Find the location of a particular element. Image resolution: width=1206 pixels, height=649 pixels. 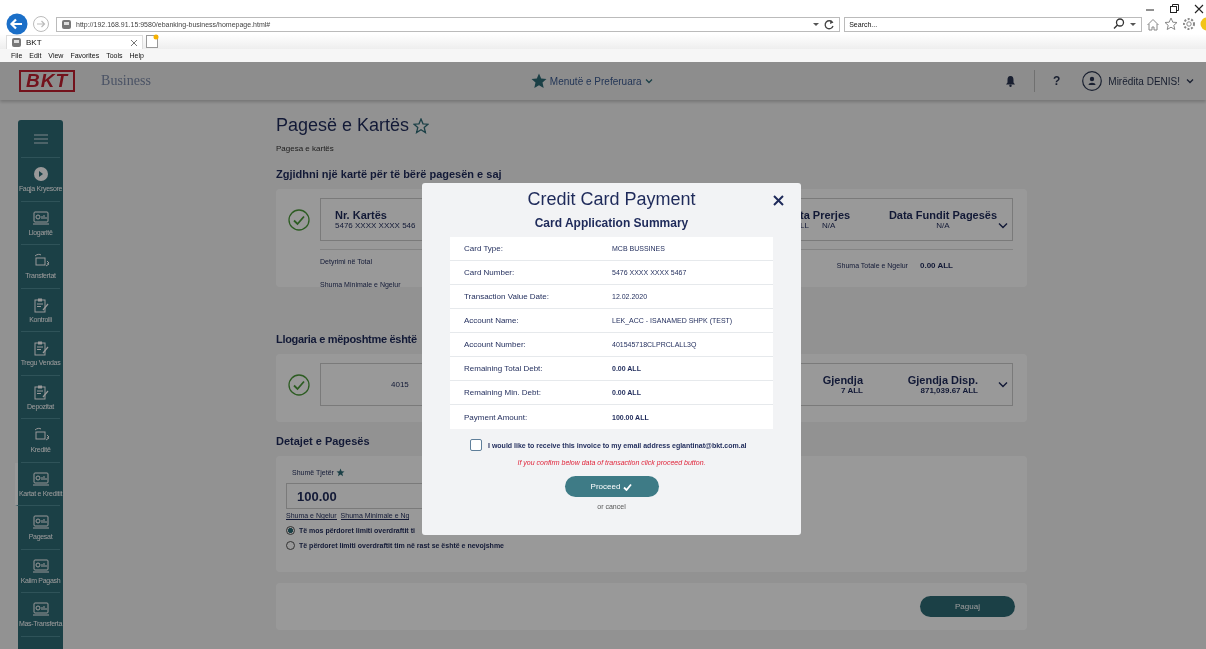

debt-amount: 0.00 ALL is located at coordinates (936, 265).